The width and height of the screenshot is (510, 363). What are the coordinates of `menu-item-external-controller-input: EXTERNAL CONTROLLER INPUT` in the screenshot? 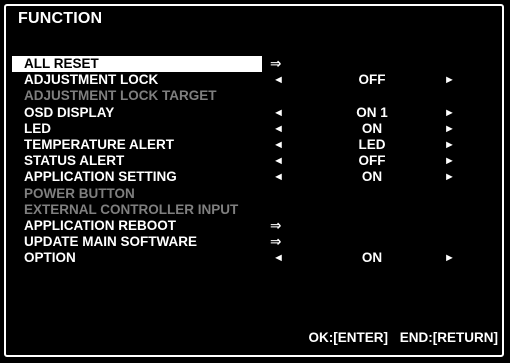 It's located at (252, 210).